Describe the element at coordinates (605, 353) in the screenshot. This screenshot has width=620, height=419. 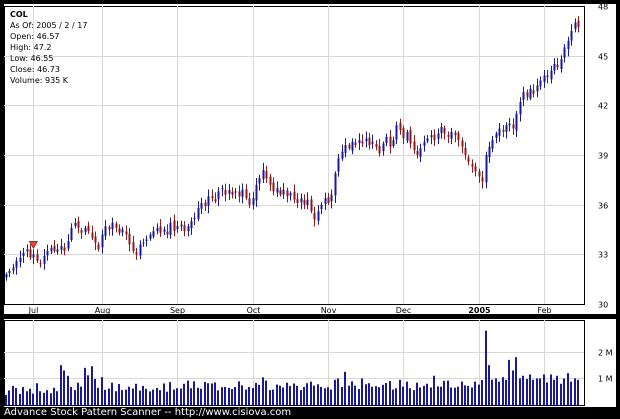
I see `volume-tick-label-1: 2 M` at that location.